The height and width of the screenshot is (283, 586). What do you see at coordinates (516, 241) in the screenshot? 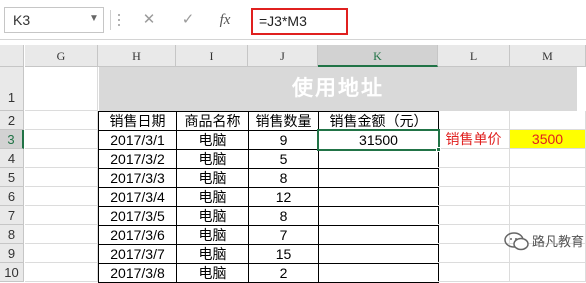
I see `wechat-icon` at bounding box center [516, 241].